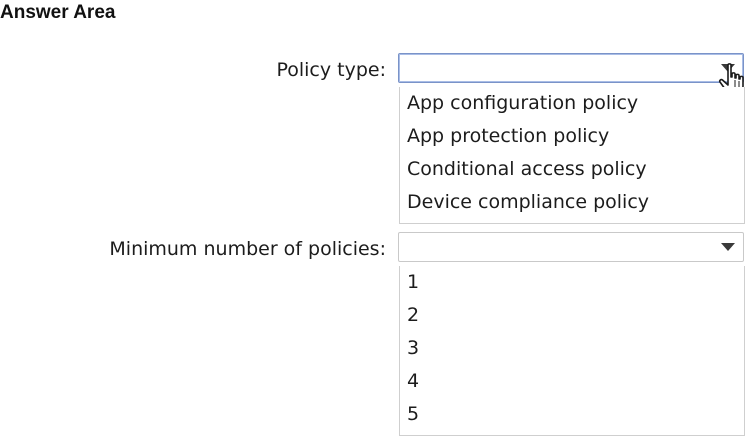 The height and width of the screenshot is (440, 749). I want to click on policy-type-option-app-configuration: App configuration policy, so click(572, 103).